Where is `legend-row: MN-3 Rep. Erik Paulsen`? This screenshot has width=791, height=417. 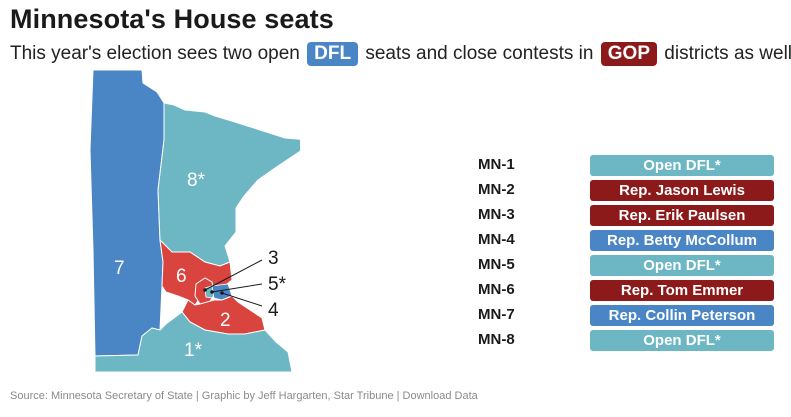 legend-row: MN-3 Rep. Erik Paulsen is located at coordinates (628, 216).